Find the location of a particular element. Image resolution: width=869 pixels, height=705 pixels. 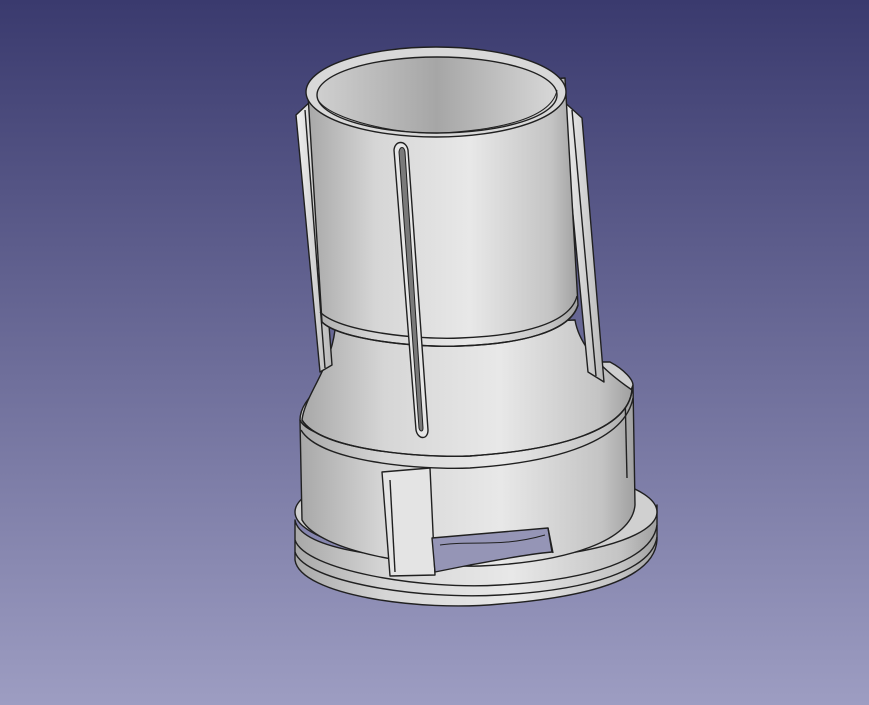

upper-tube is located at coordinates (442, 196).